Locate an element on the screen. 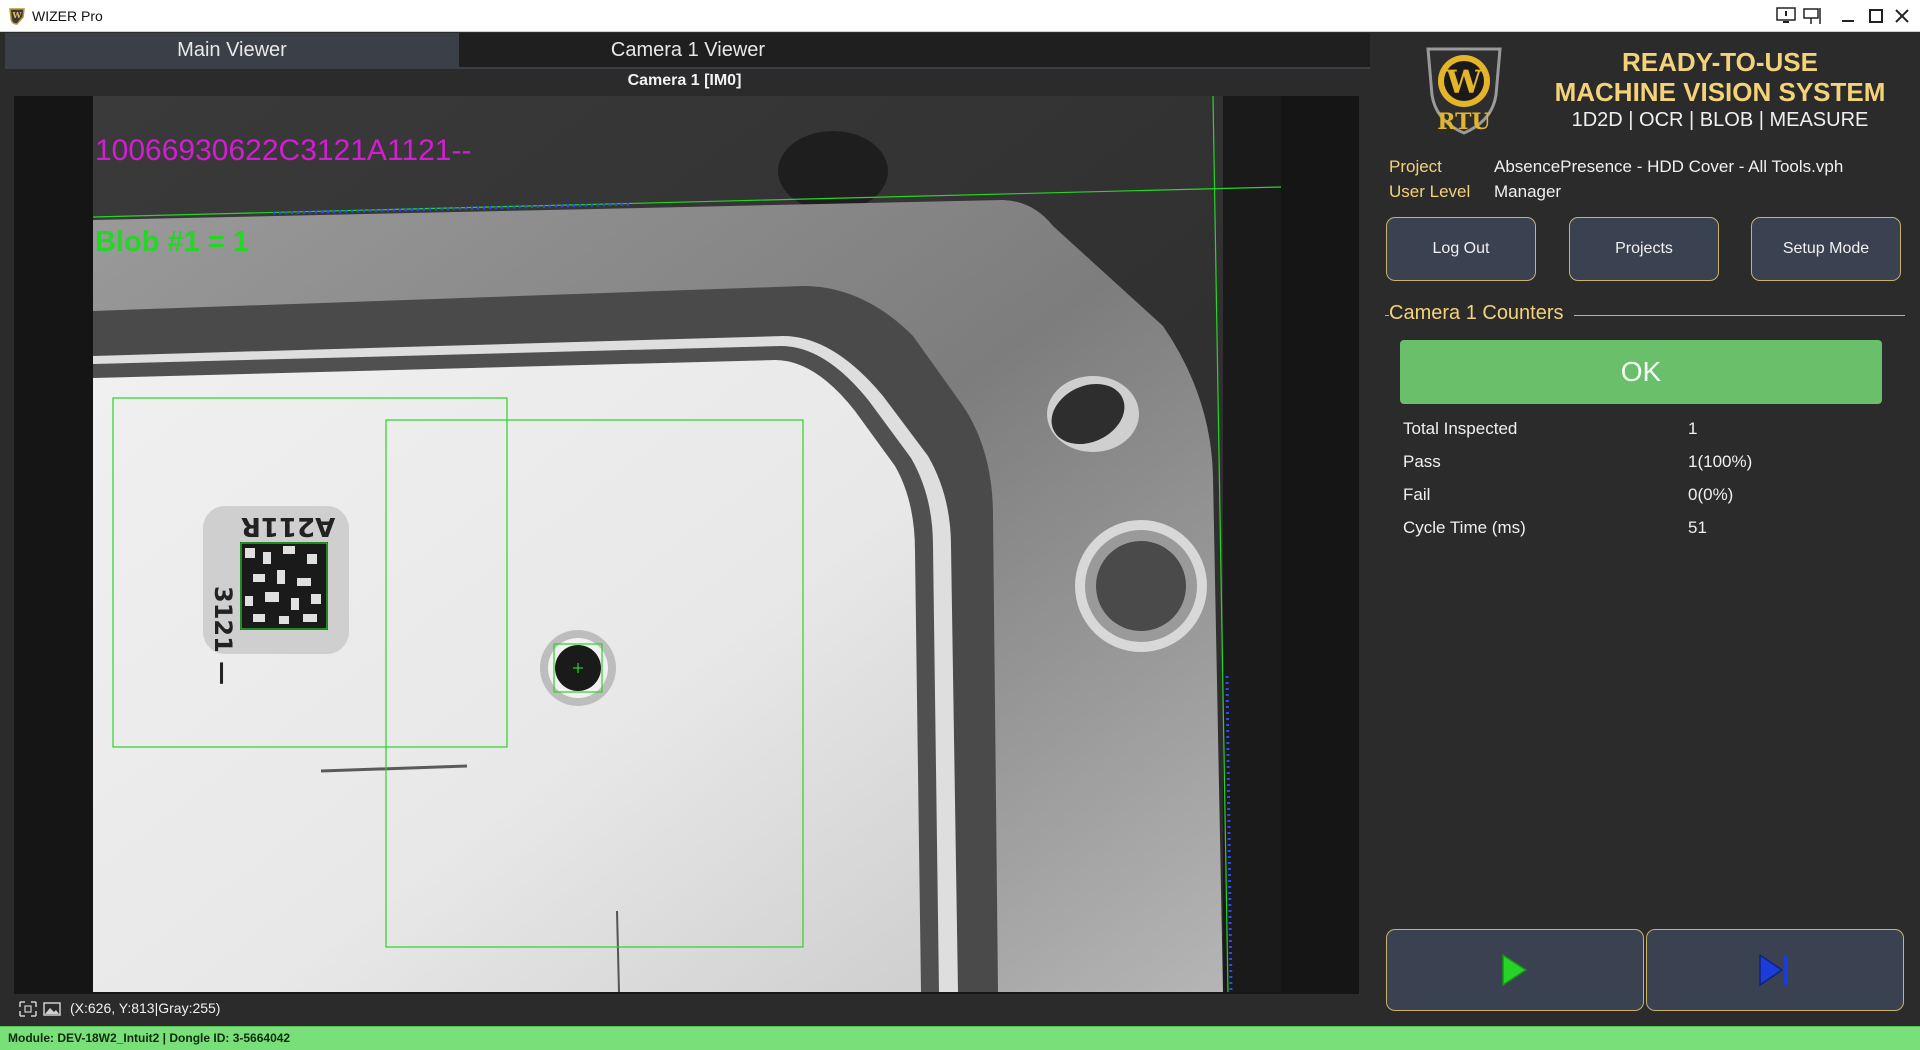 The width and height of the screenshot is (1920, 1050). viewer-tabs: Main Viewer Camera 1 Viewer is located at coordinates (687, 51).